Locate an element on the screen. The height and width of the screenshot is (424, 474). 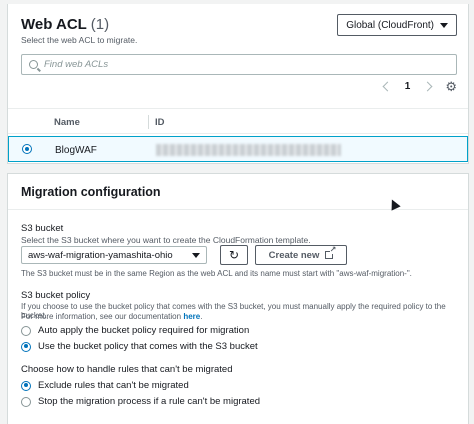
web-acl-subtitle: Select the web ACL to migrate. is located at coordinates (79, 40).